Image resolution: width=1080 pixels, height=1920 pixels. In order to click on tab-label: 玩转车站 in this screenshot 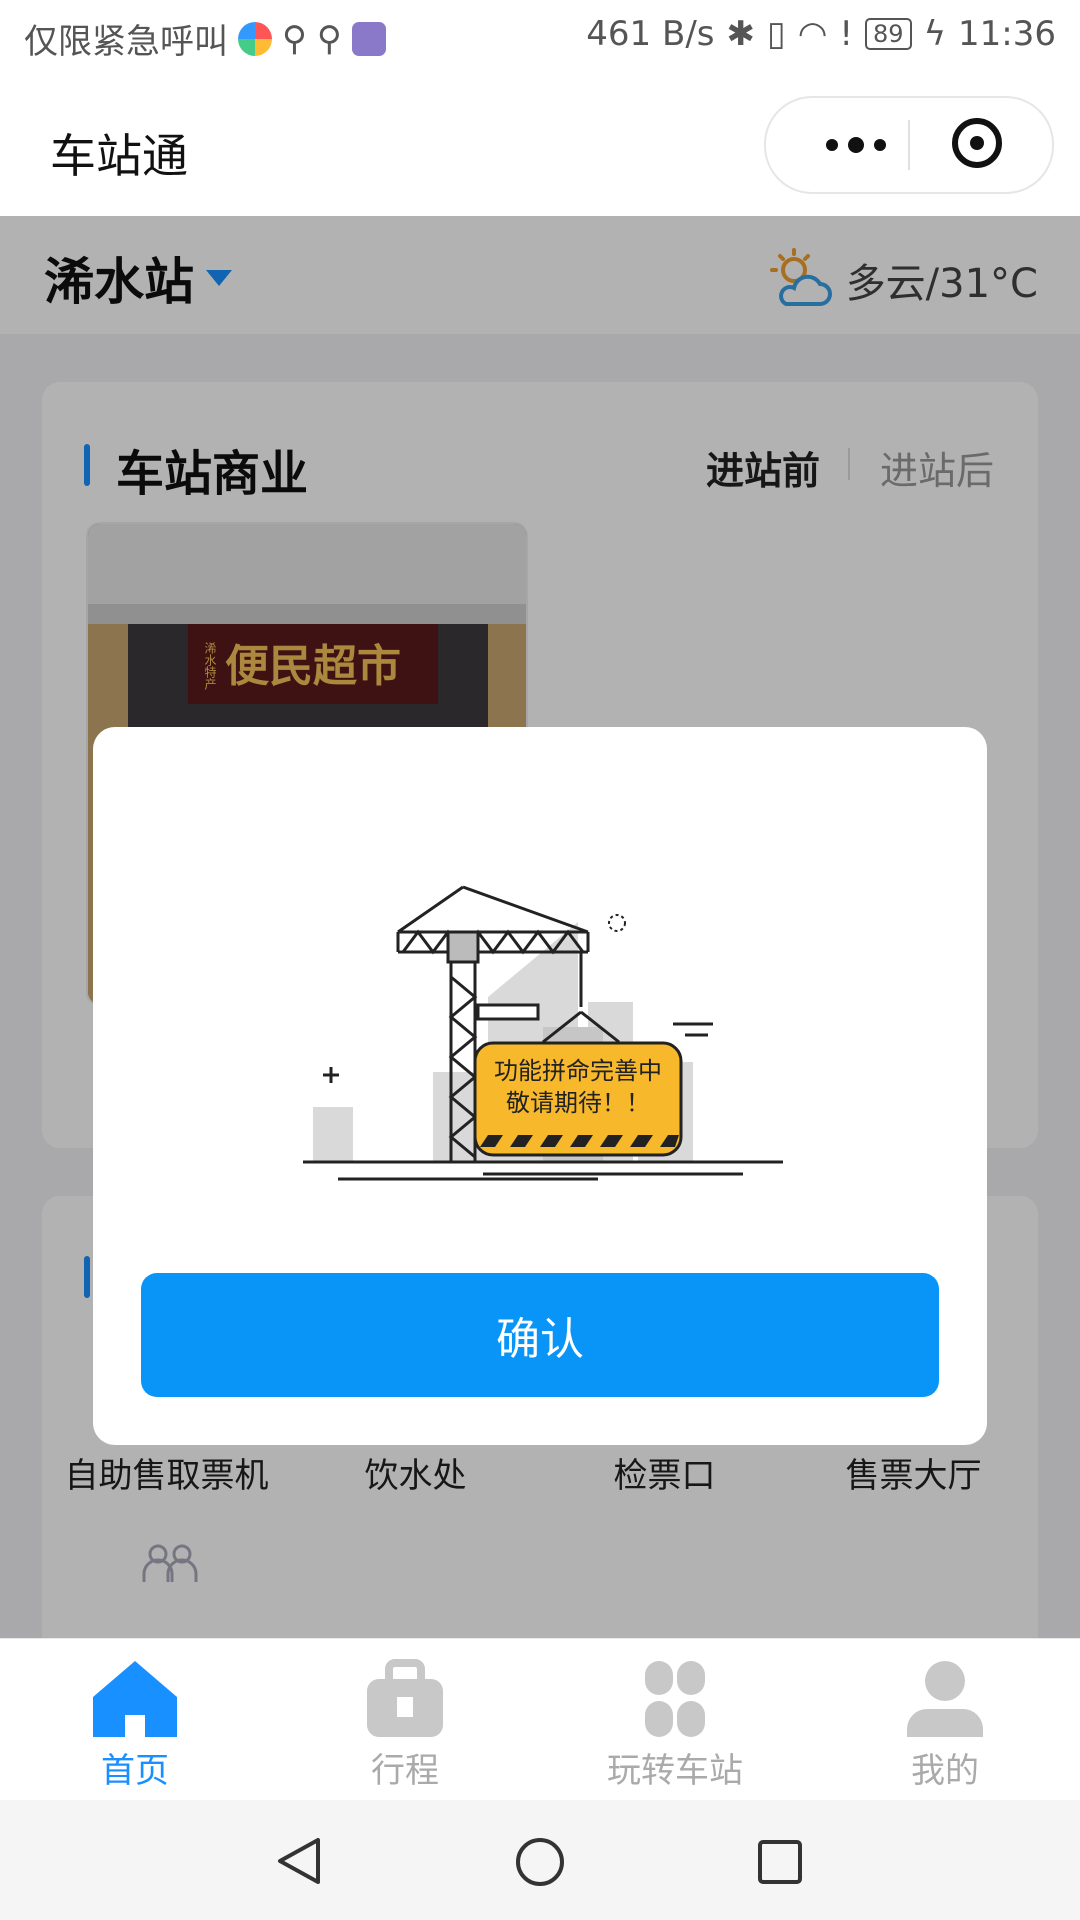, I will do `click(675, 1771)`.